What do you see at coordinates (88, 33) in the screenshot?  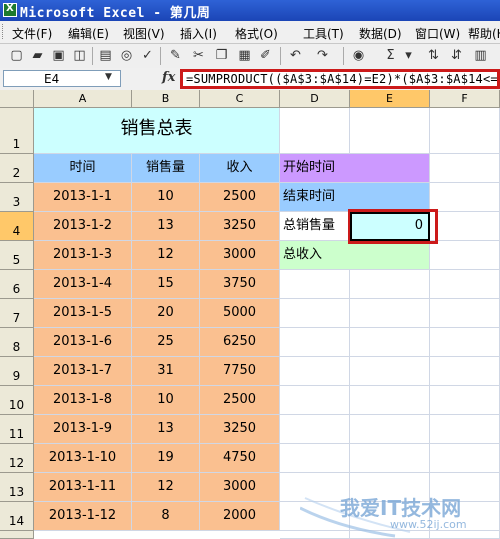 I see `menu-edit: 编辑(E)` at bounding box center [88, 33].